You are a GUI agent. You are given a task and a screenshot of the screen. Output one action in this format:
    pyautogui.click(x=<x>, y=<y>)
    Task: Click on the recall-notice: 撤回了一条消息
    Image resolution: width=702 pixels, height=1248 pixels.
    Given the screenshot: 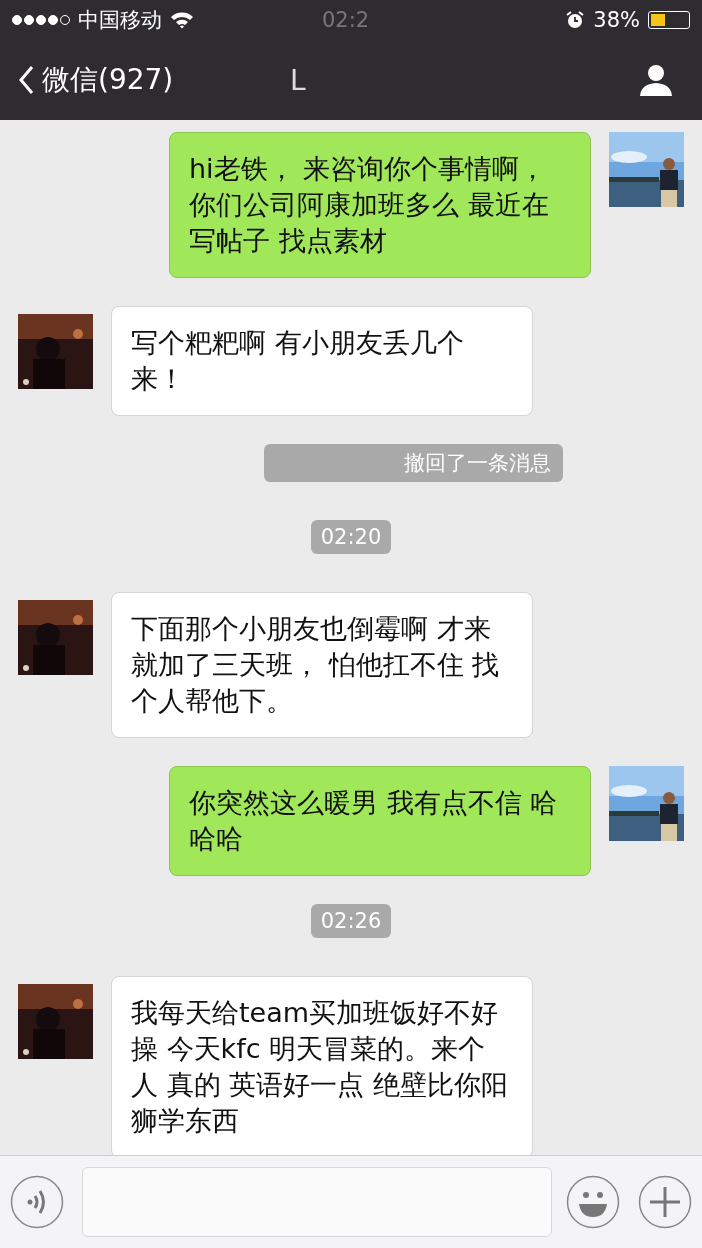 What is the action you would take?
    pyautogui.click(x=413, y=463)
    